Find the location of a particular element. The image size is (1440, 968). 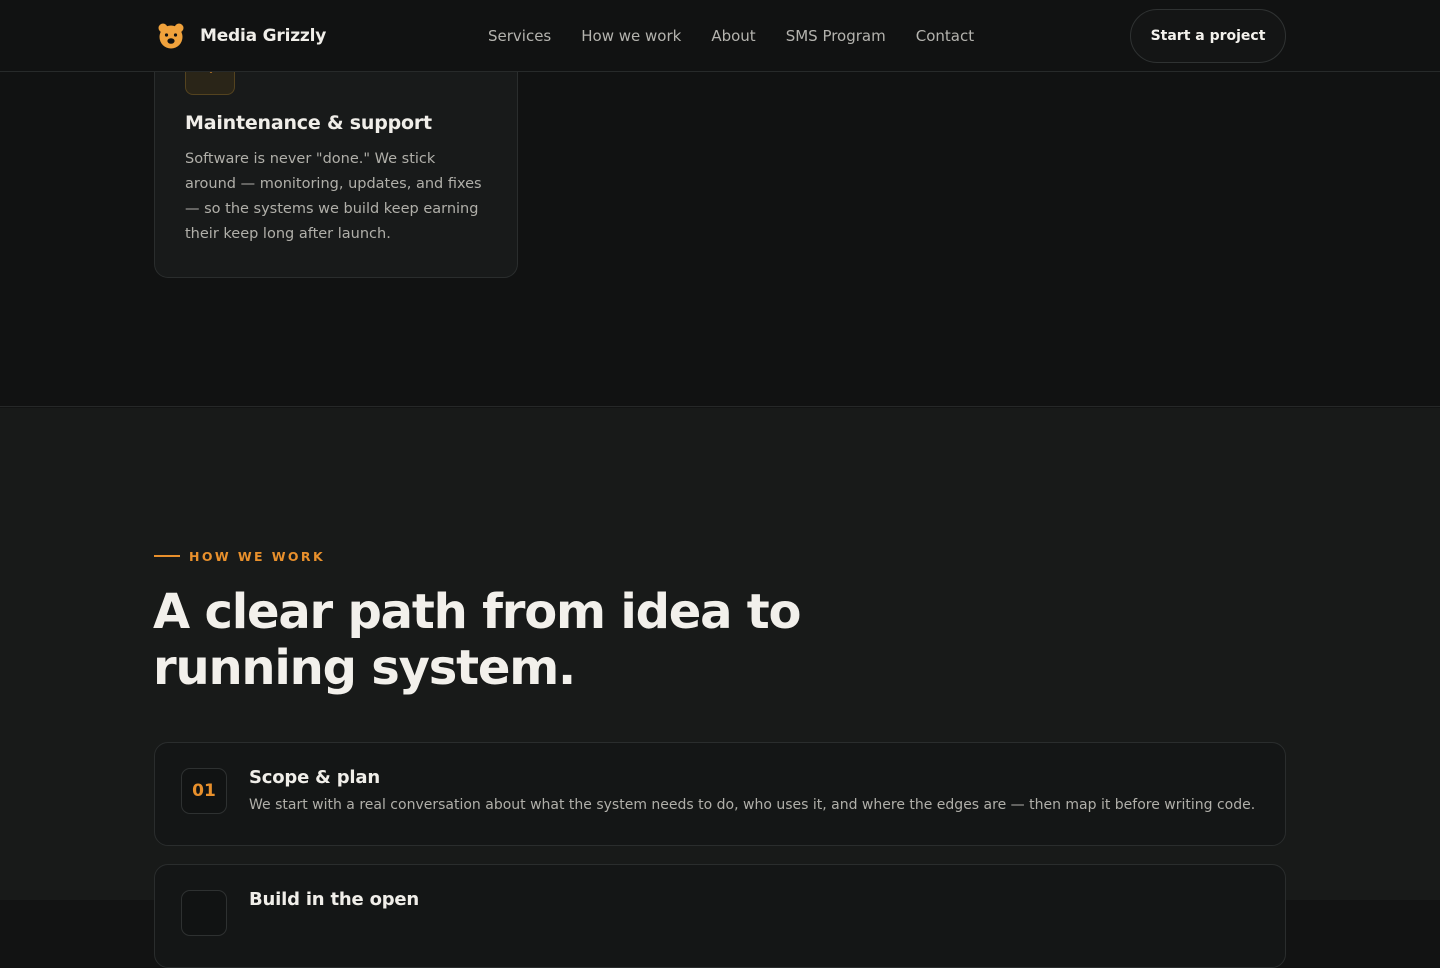

nav-link-contact: Contact is located at coordinates (945, 36).